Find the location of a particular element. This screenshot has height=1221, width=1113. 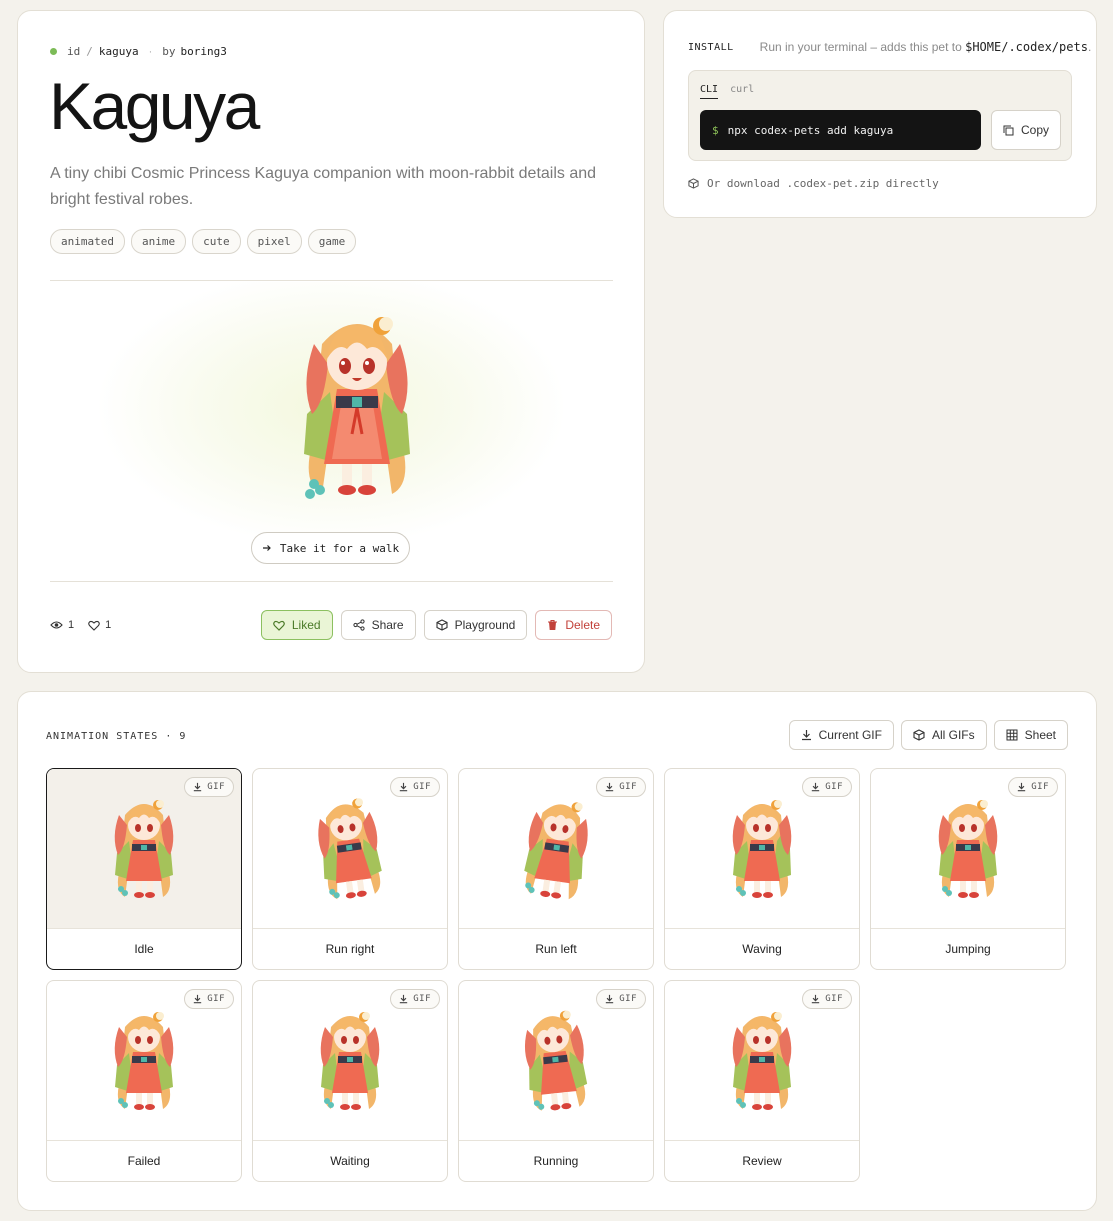

animation-state-tile: GIF Run right is located at coordinates (350, 869).